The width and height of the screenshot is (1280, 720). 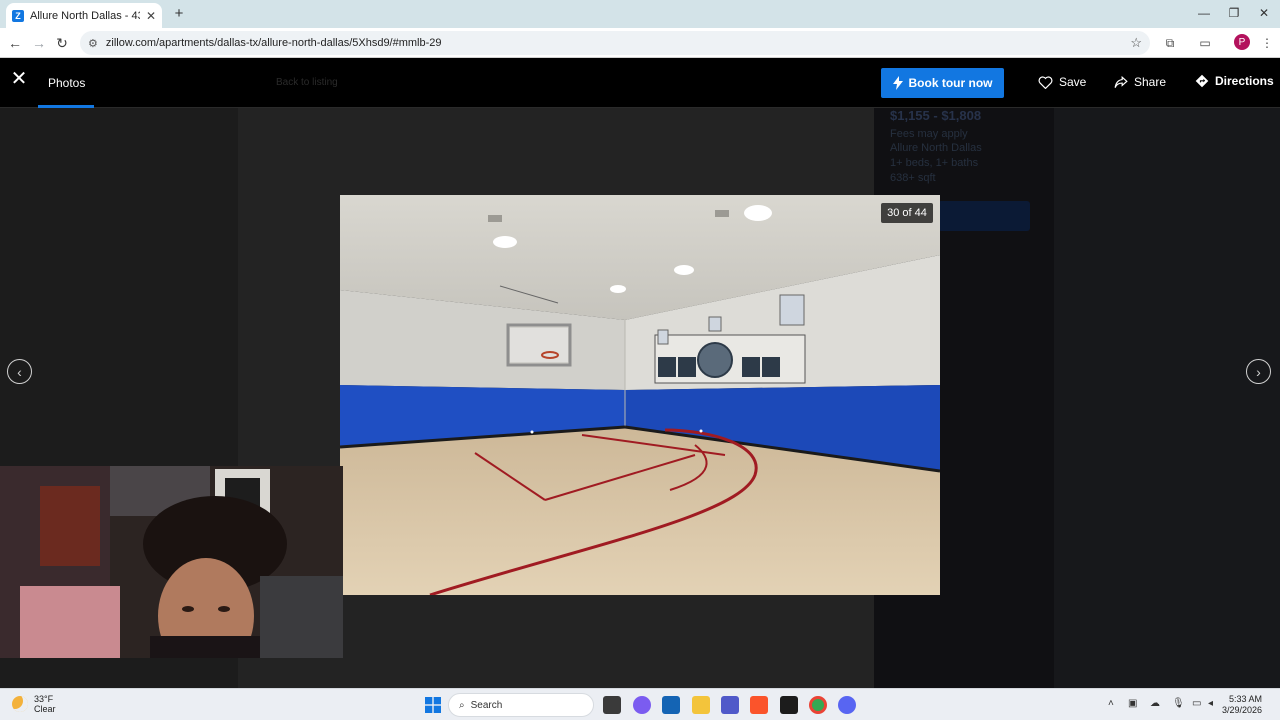 What do you see at coordinates (950, 83) in the screenshot?
I see `book-tour-label: Book tour now` at bounding box center [950, 83].